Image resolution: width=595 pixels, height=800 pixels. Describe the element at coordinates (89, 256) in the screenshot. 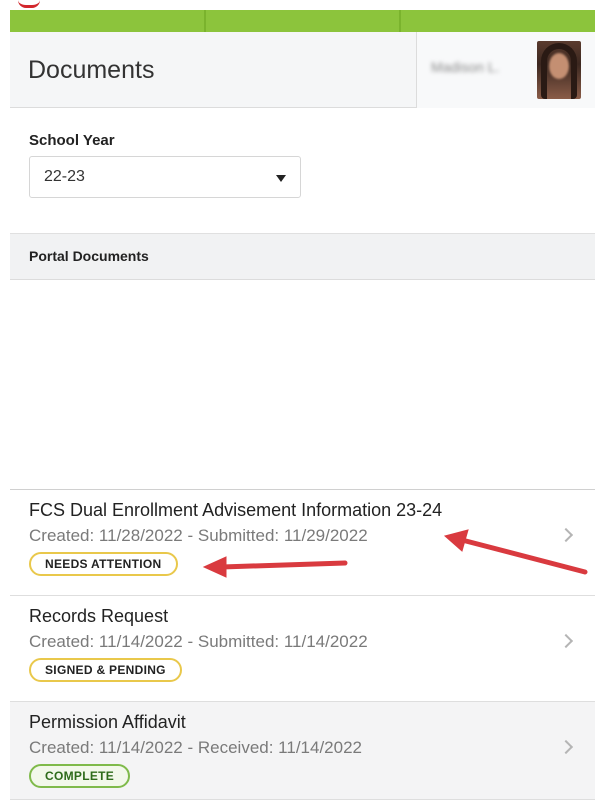

I see `section-title: Portal Documents` at that location.